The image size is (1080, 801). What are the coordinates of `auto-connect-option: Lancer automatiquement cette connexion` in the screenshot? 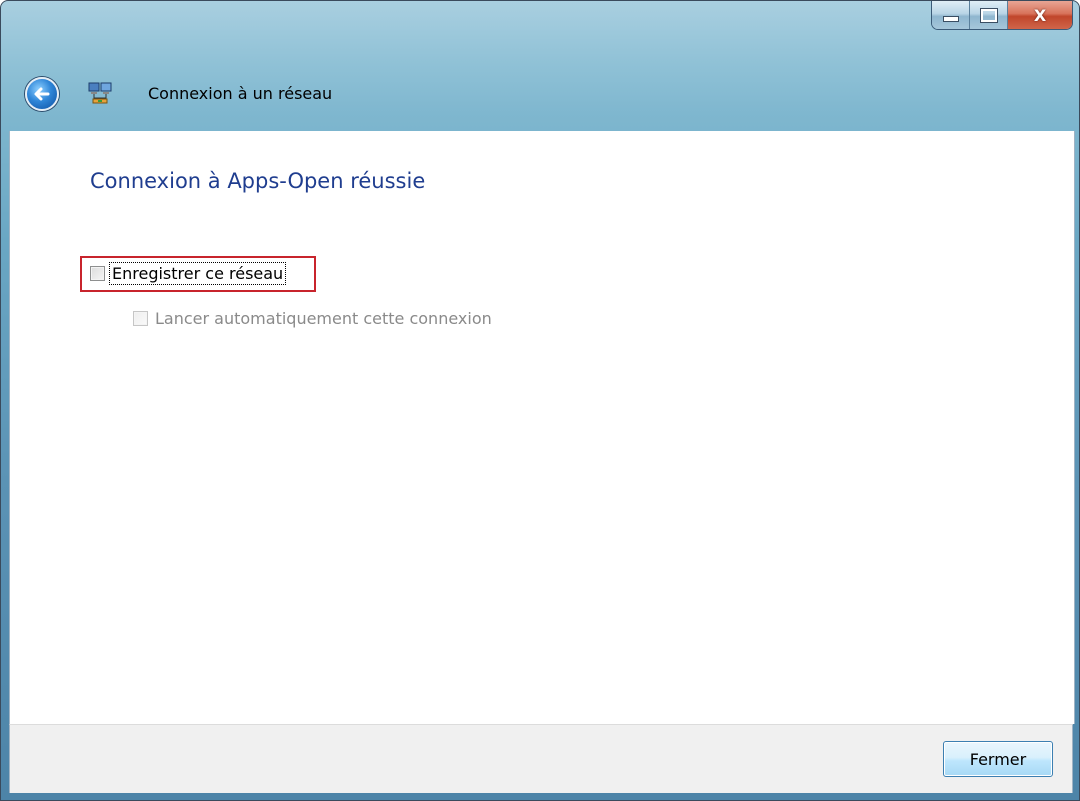 It's located at (313, 318).